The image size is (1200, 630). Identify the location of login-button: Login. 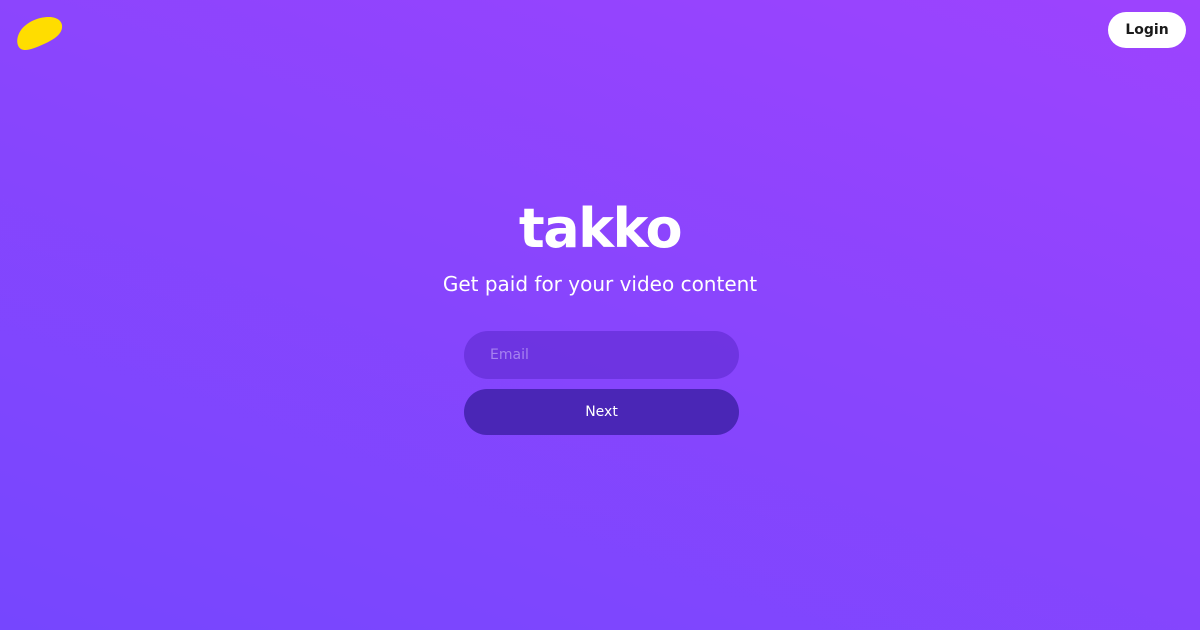
(1147, 30).